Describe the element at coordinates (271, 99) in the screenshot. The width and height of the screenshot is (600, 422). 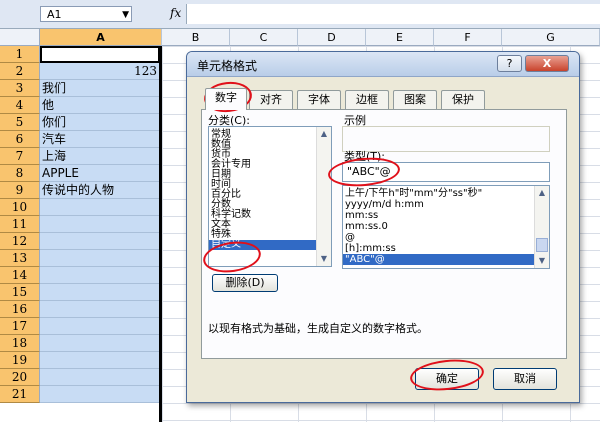
I see `tab-alignment: 对齐` at that location.